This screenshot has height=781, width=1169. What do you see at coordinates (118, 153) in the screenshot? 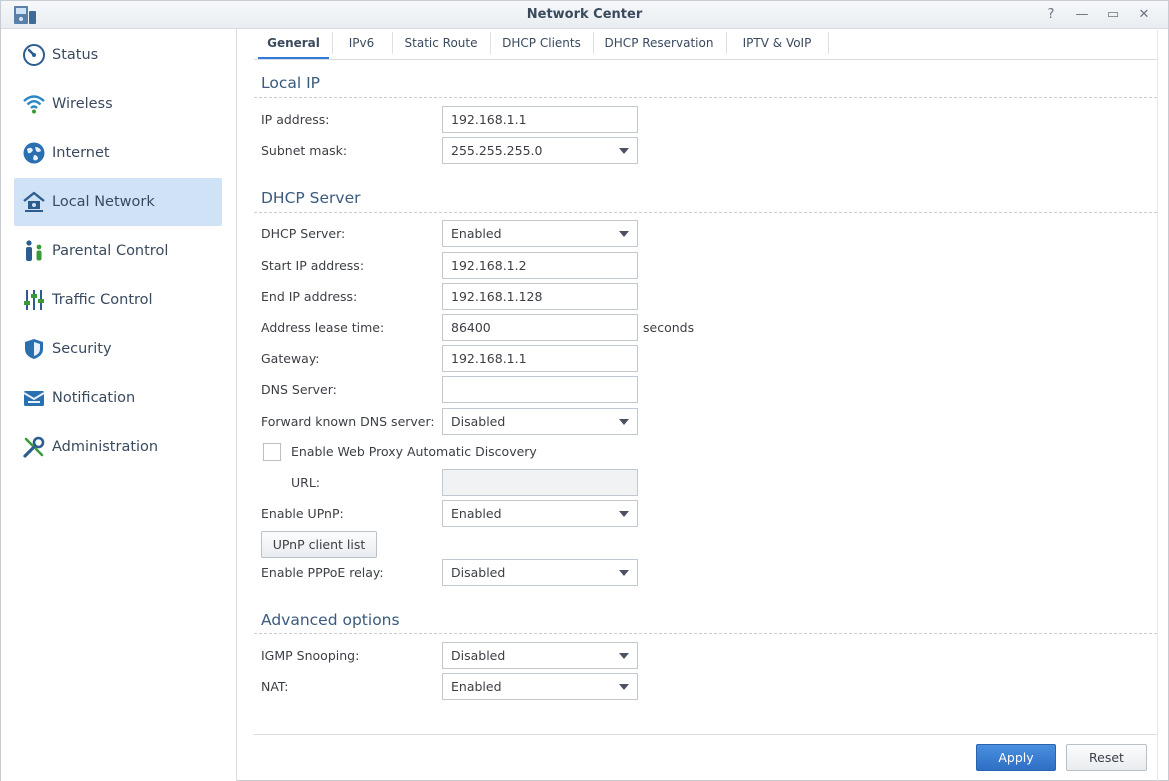
I see `sidebar-item-internet: Internet` at bounding box center [118, 153].